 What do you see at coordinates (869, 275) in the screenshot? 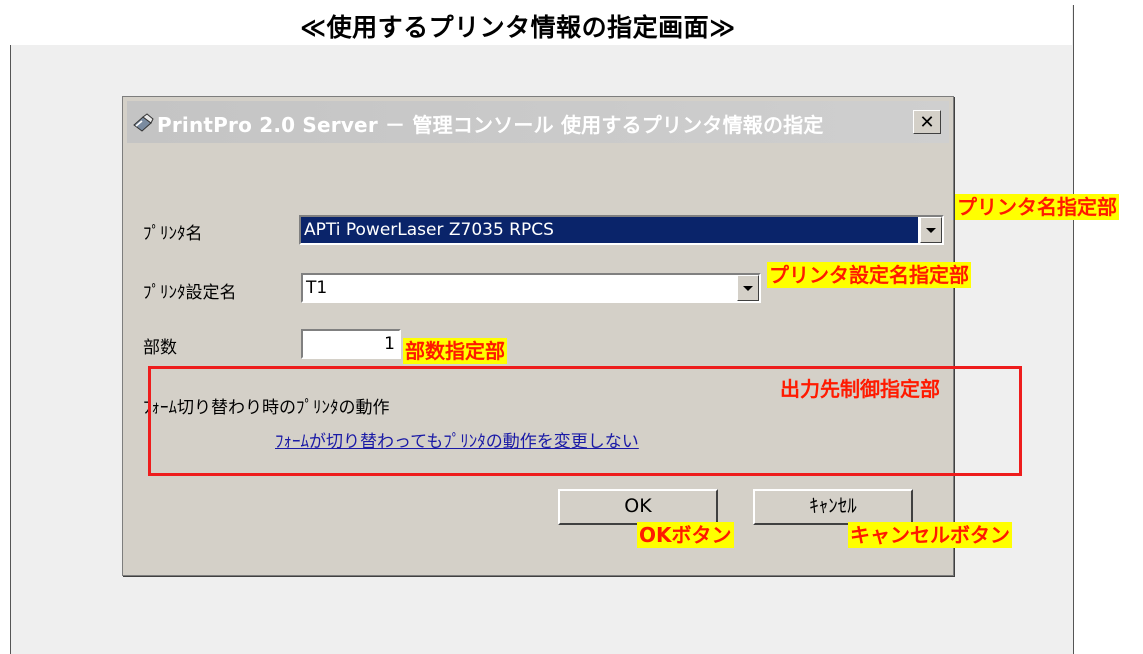
I see `callout-printer-setting: プリンタ設定名指定部` at bounding box center [869, 275].